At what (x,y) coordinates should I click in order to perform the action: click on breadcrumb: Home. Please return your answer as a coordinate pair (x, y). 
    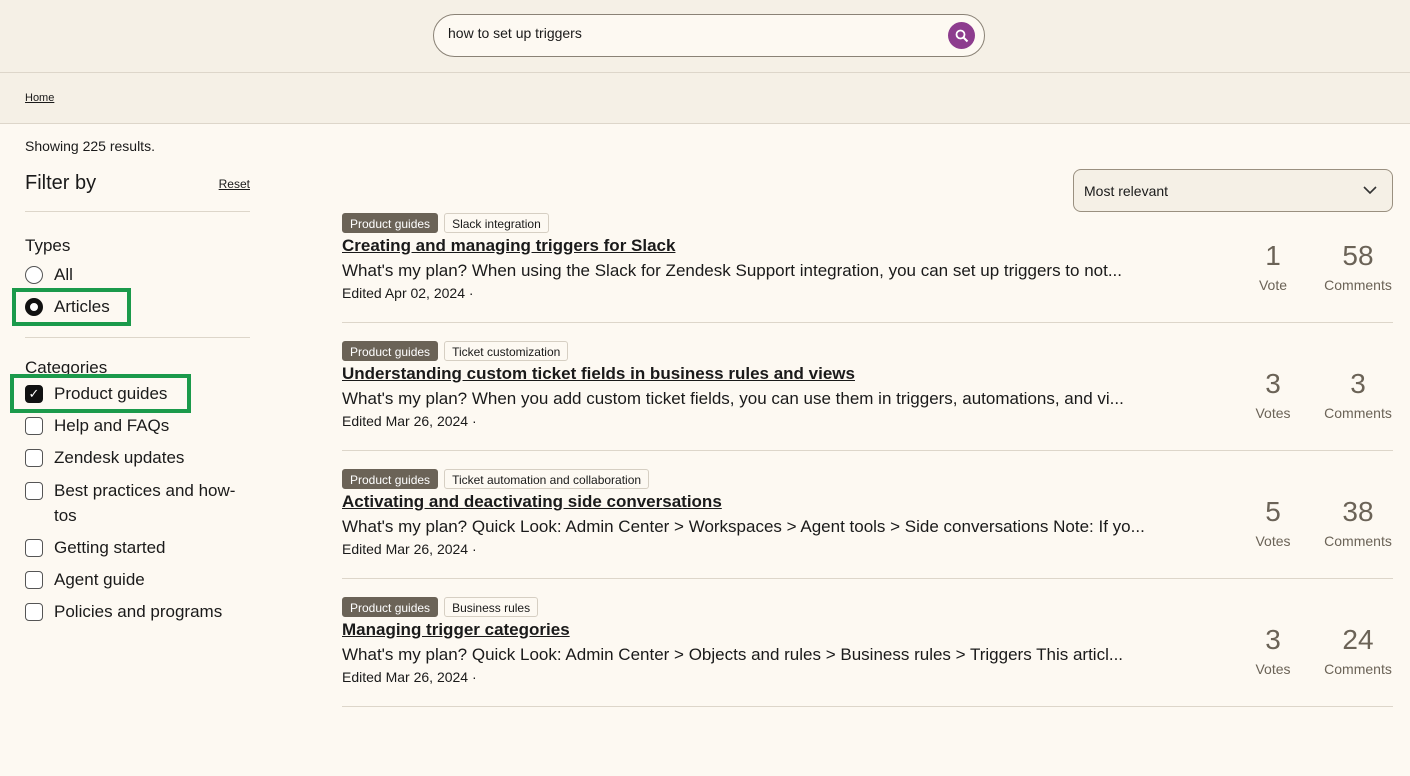
    Looking at the image, I should click on (705, 98).